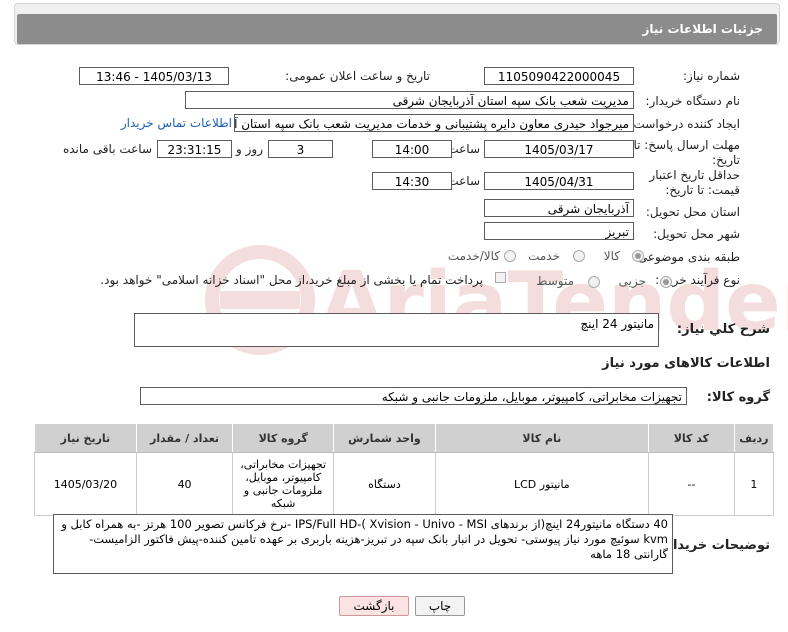  I want to click on announce-field: 1405/03/13 - 13:46, so click(154, 76).